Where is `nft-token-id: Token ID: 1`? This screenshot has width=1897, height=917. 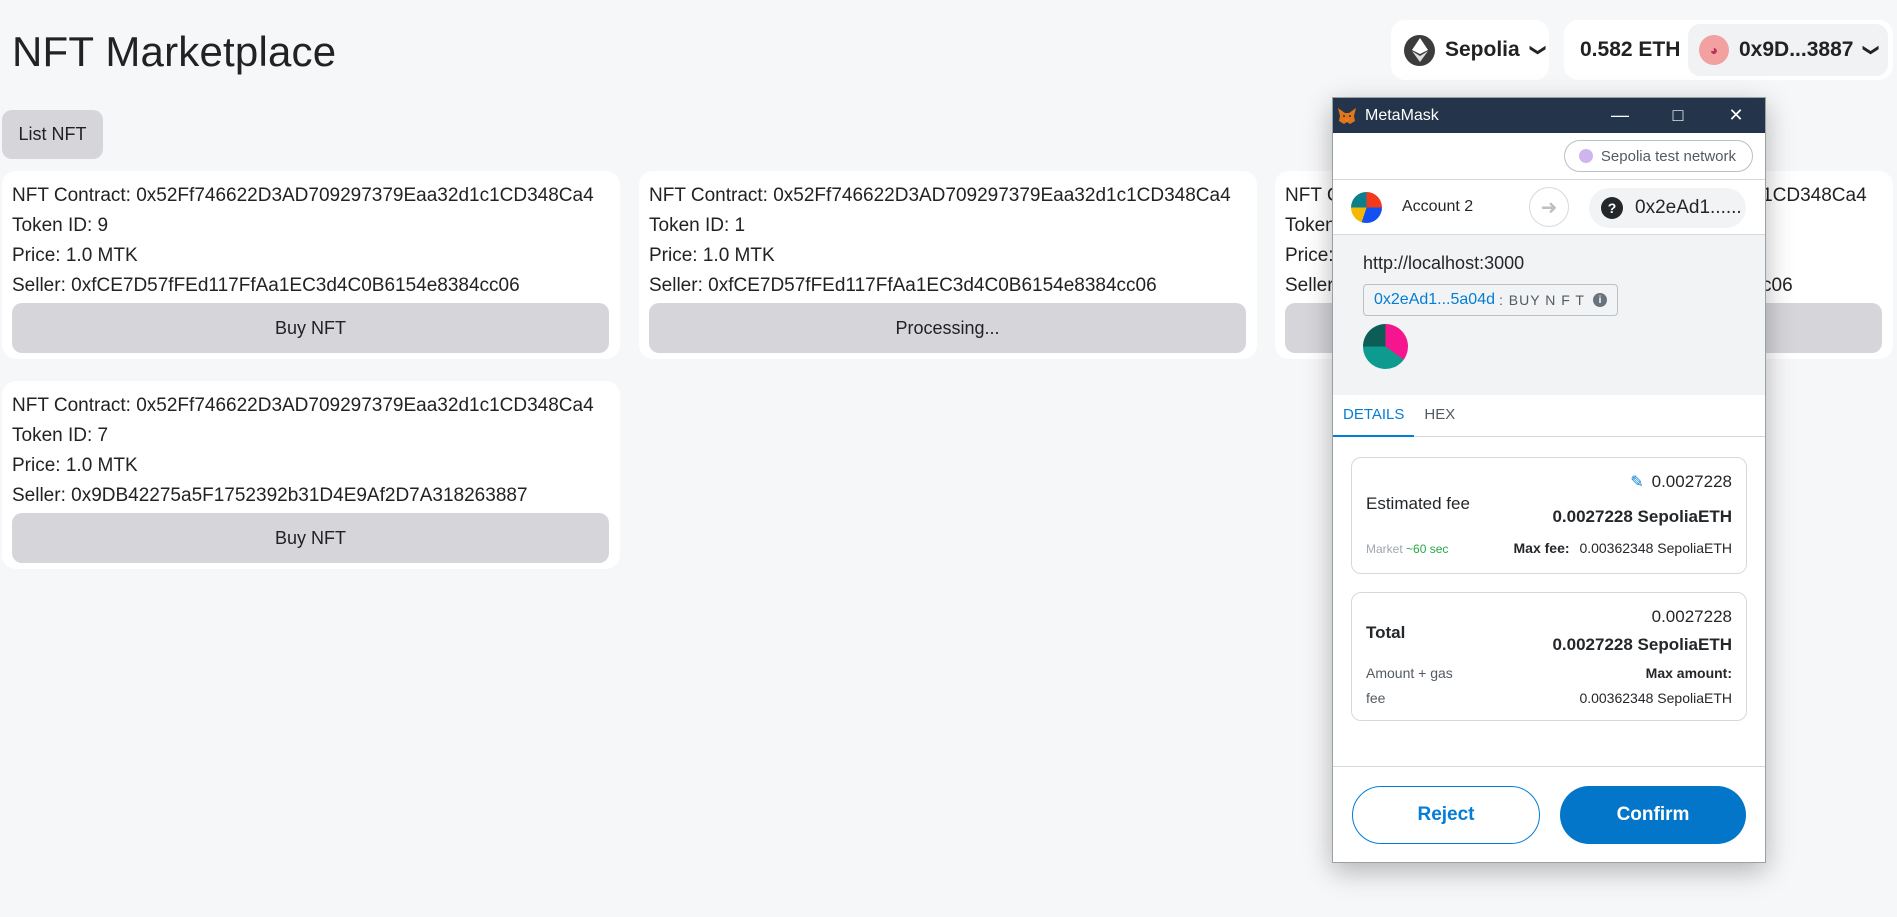 nft-token-id: Token ID: 1 is located at coordinates (697, 225).